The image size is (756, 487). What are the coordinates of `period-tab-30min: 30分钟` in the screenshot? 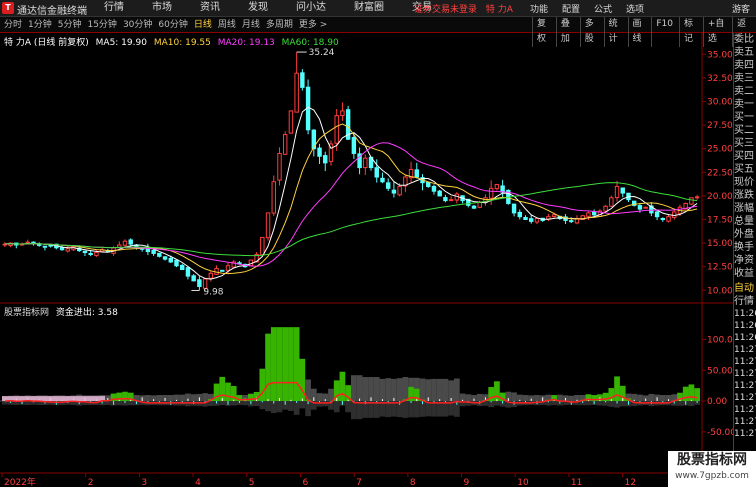 It's located at (137, 25).